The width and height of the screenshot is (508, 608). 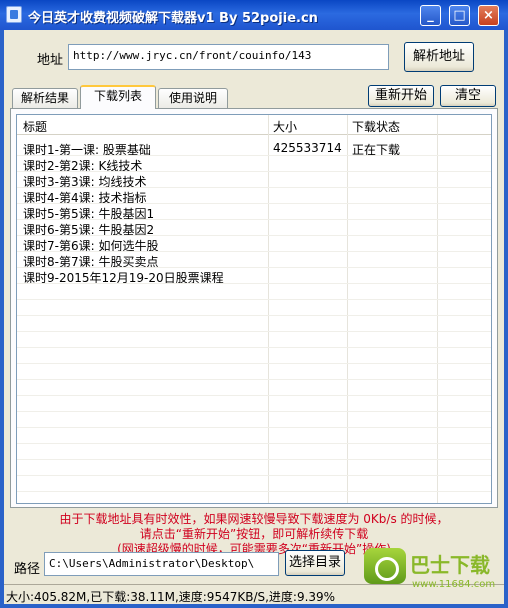 I want to click on minimize-button: _, so click(x=430, y=15).